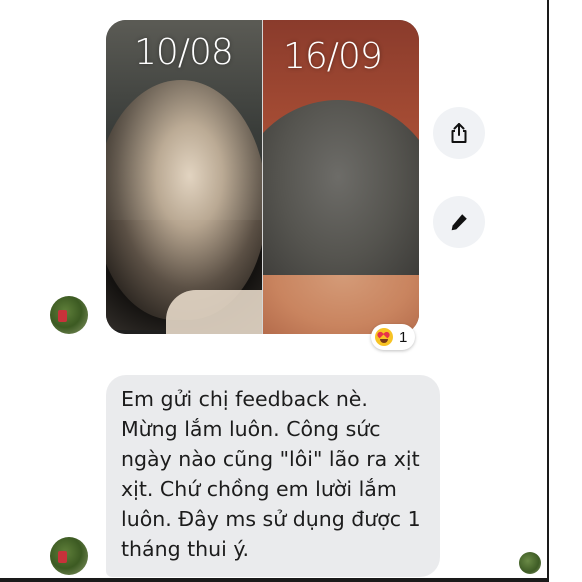 This screenshot has width=582, height=582. I want to click on right-border-line, so click(548, 291).